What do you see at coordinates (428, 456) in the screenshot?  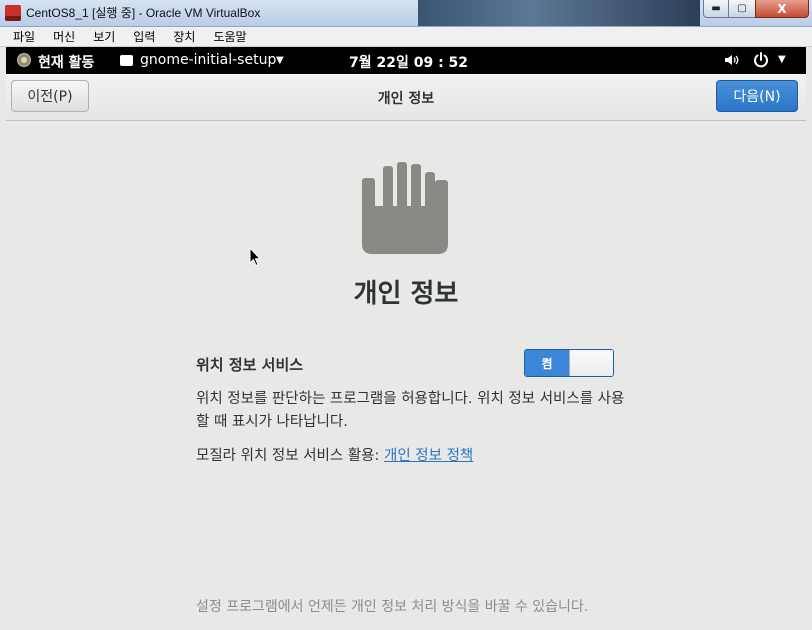 I see `privacy-policy-link: 개인 정보 정책` at bounding box center [428, 456].